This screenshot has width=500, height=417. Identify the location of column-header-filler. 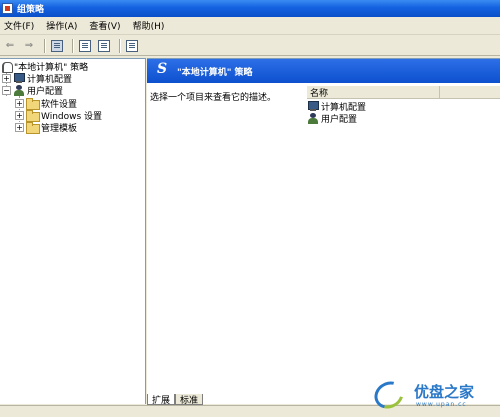
(470, 92).